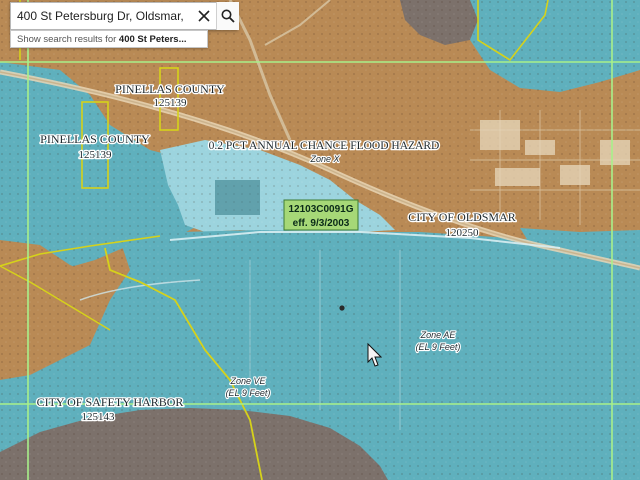 The image size is (640, 480). I want to click on city-oldsmar-label: CITY OF OLDSMAR, so click(462, 217).